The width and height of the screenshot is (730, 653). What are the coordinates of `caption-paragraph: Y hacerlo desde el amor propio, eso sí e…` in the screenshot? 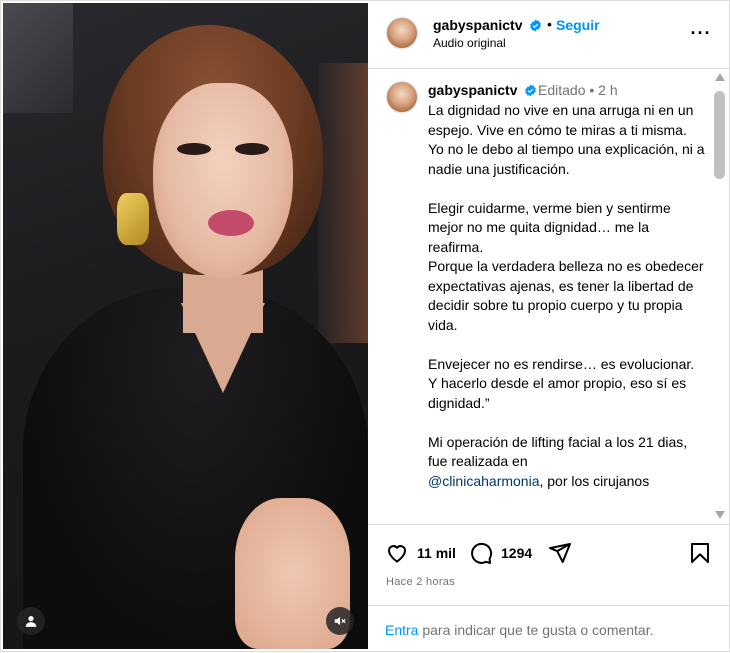 It's located at (557, 393).